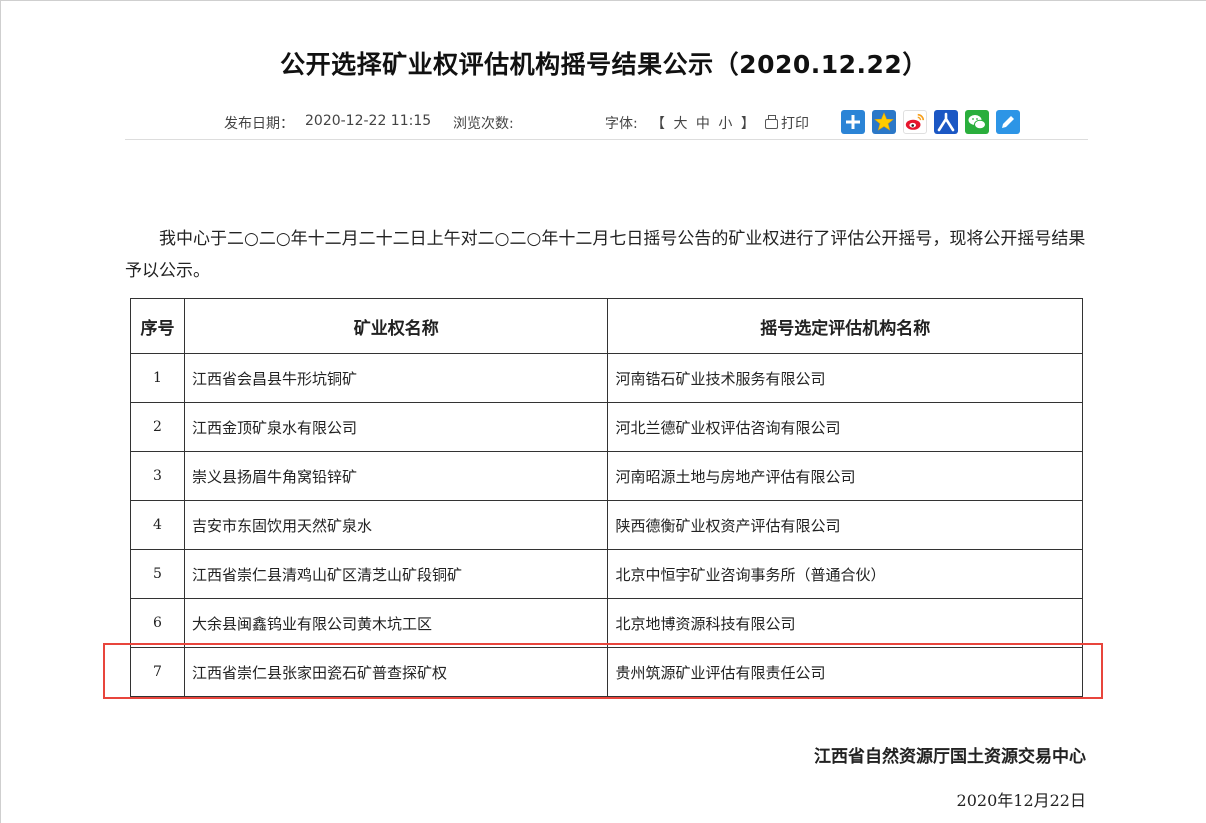 The width and height of the screenshot is (1206, 823). What do you see at coordinates (725, 124) in the screenshot?
I see `font-size-small-link: 小` at bounding box center [725, 124].